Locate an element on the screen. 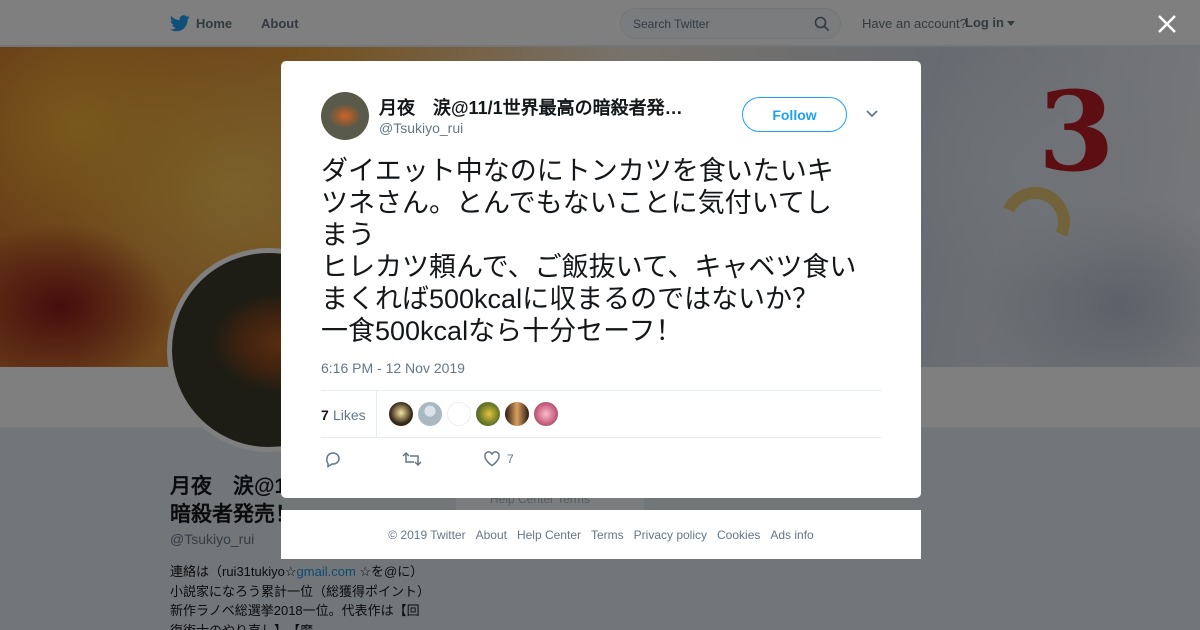  close-icon is located at coordinates (1167, 24).